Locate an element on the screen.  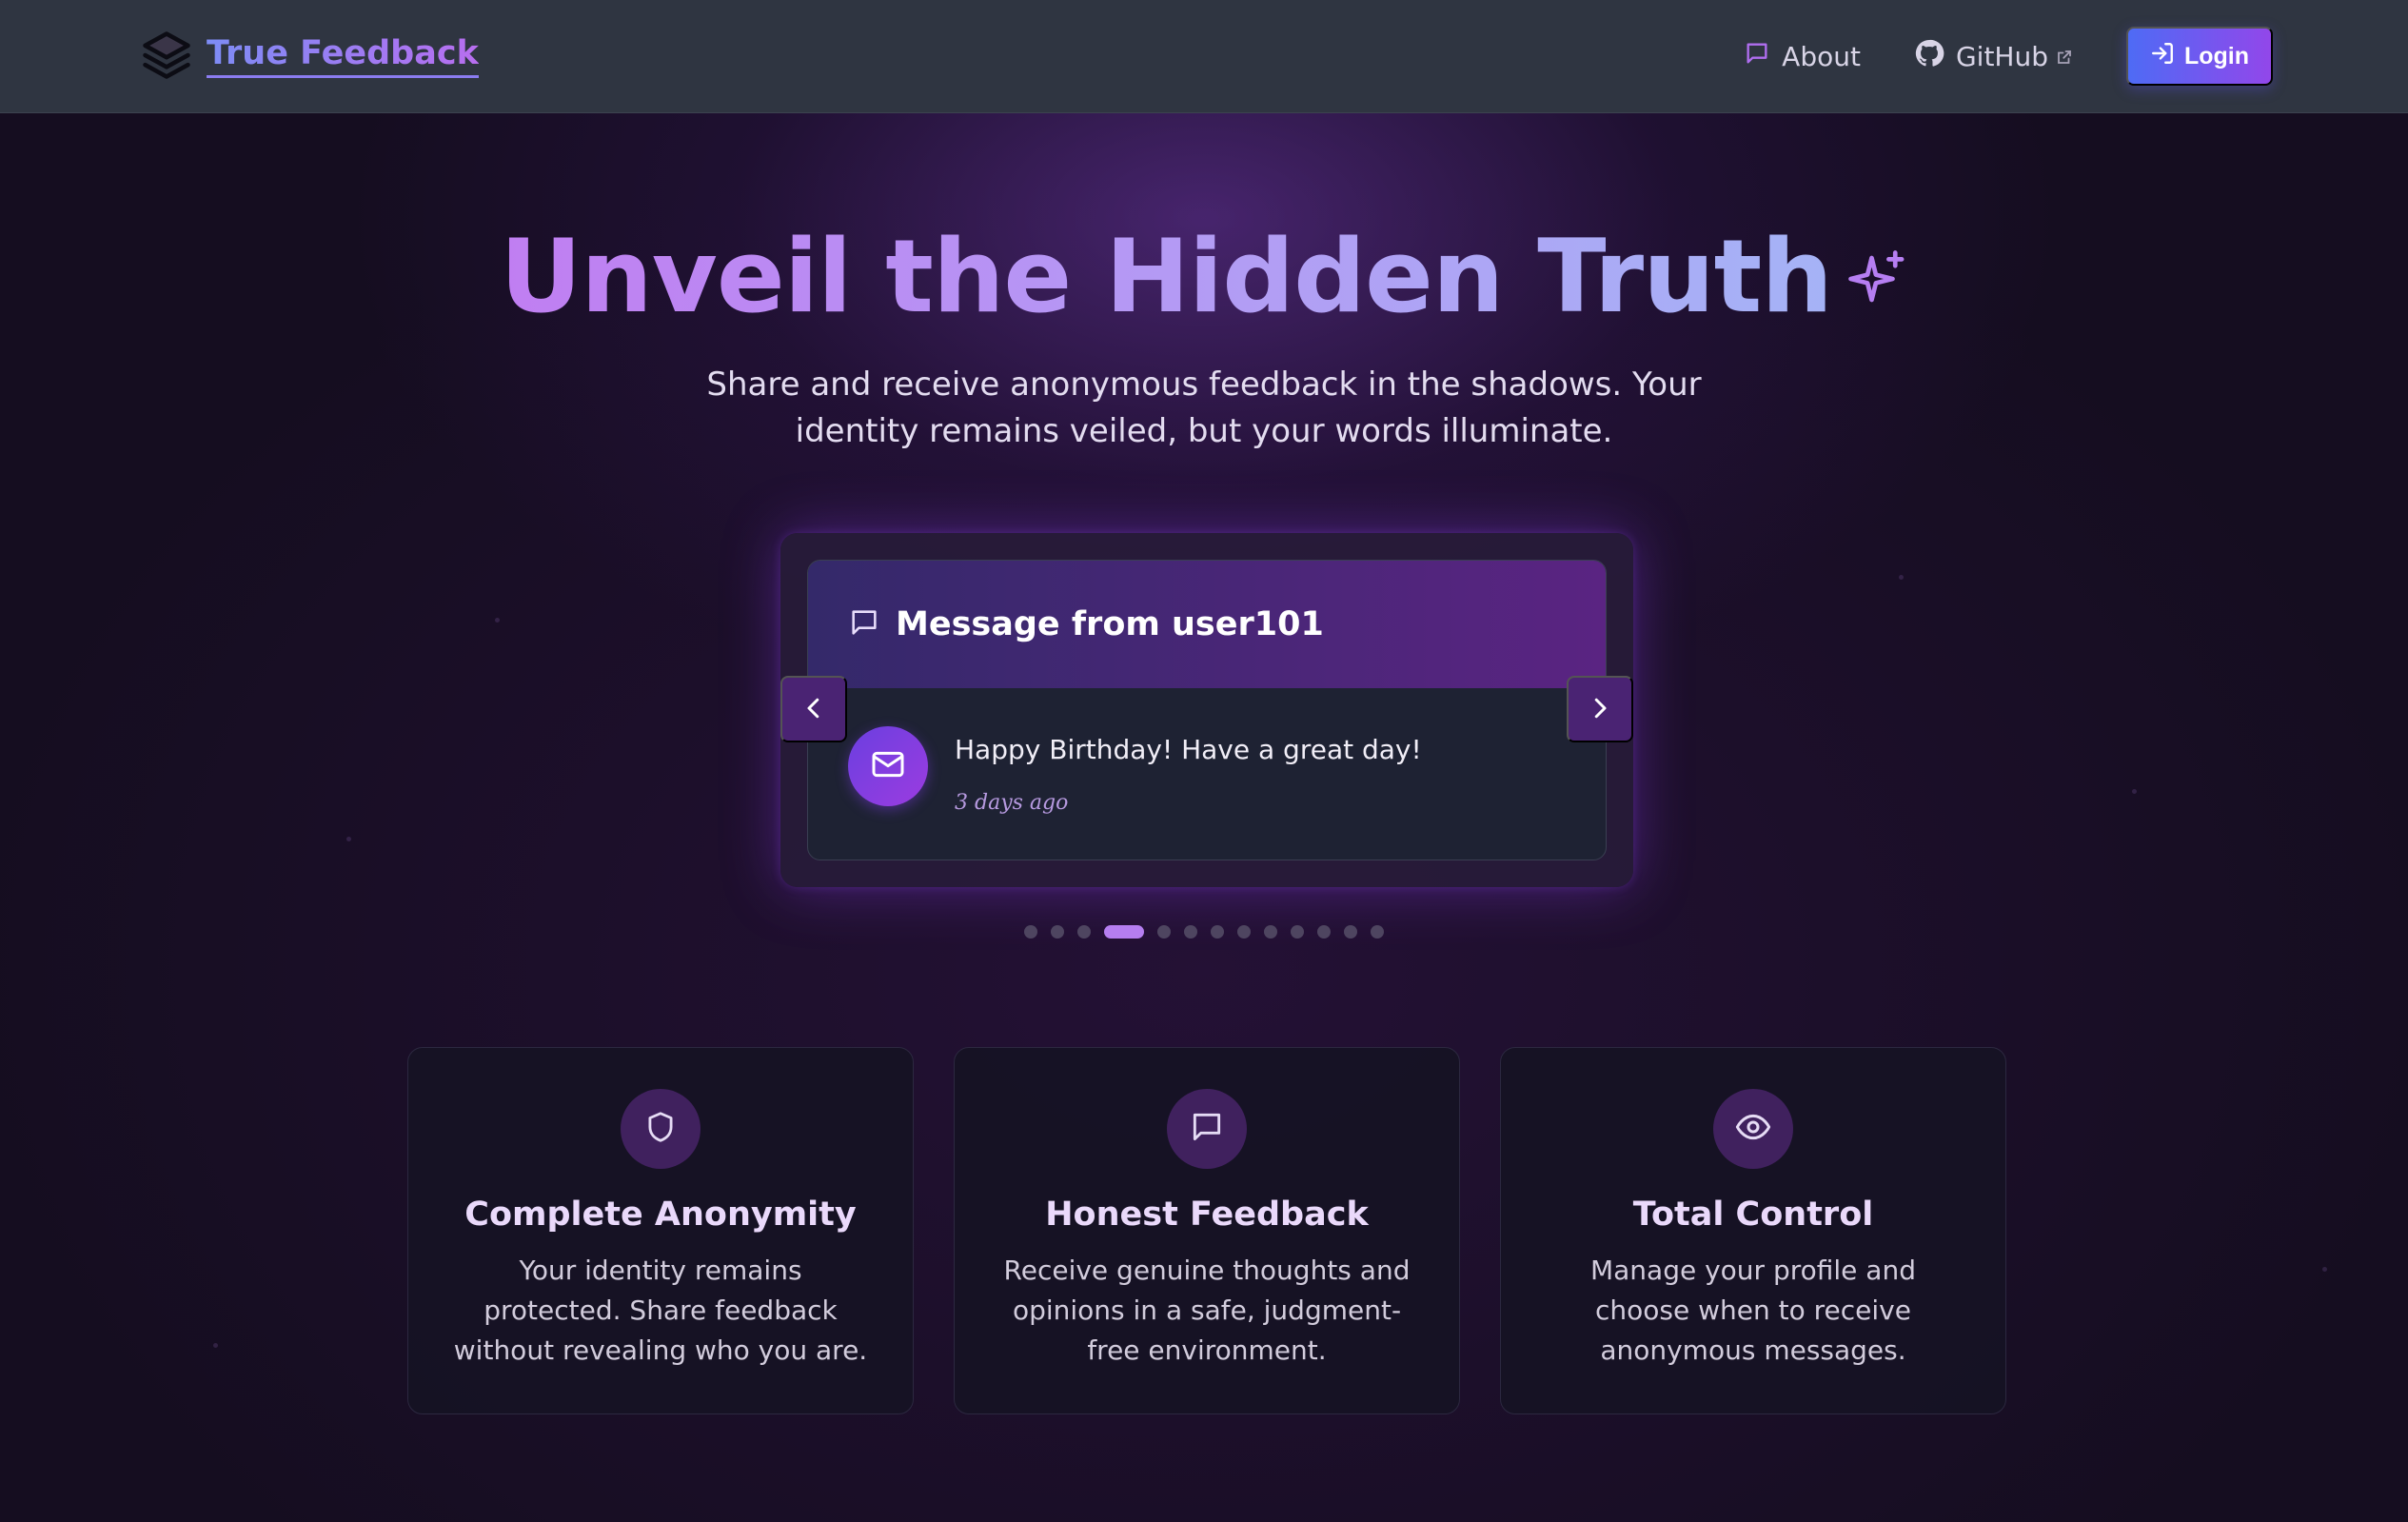
chevron-left-icon is located at coordinates (813, 709).